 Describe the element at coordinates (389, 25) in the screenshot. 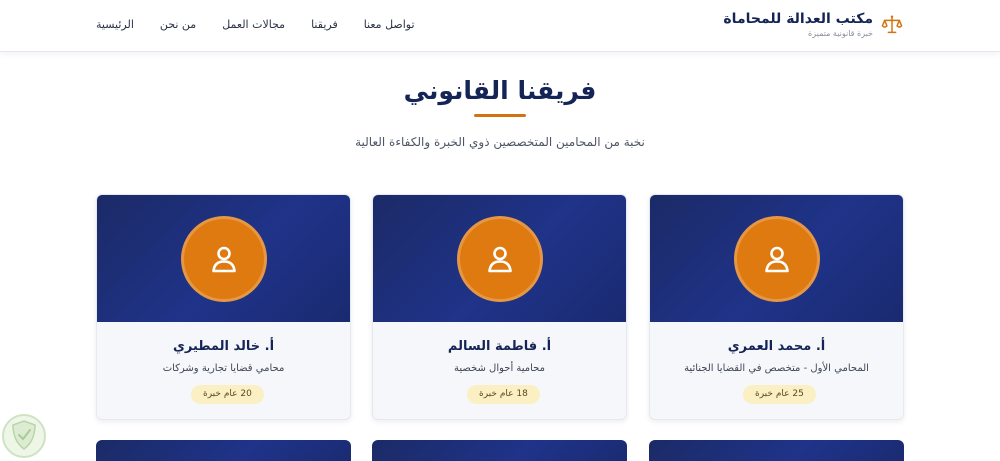

I see `nav-contact: تواصل معنا` at that location.